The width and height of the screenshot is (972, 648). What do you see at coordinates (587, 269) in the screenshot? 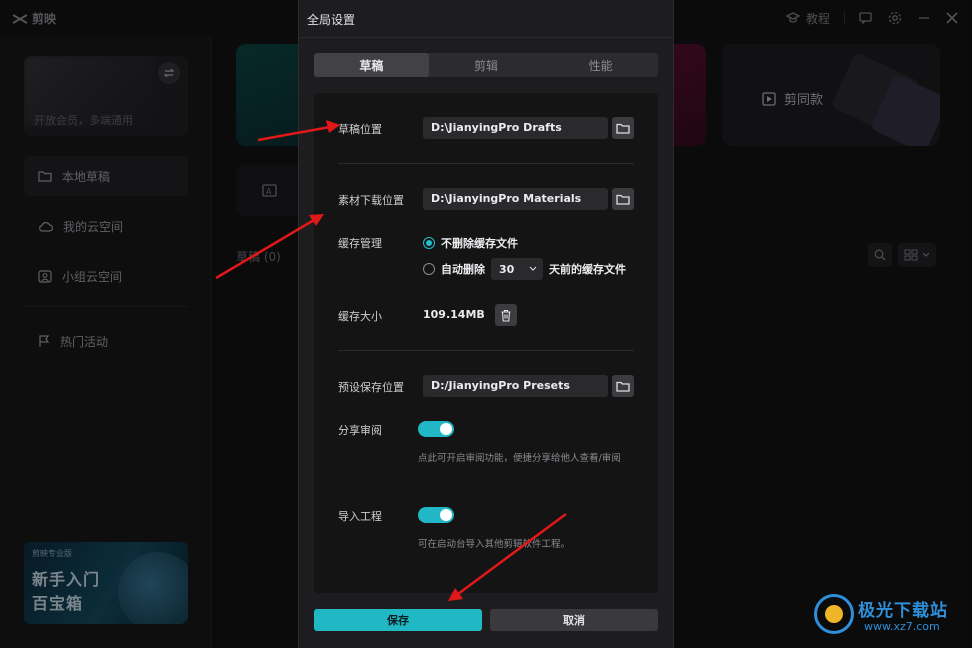
I see `cache-option-auto-suffix: 天前的缓存文件` at bounding box center [587, 269].